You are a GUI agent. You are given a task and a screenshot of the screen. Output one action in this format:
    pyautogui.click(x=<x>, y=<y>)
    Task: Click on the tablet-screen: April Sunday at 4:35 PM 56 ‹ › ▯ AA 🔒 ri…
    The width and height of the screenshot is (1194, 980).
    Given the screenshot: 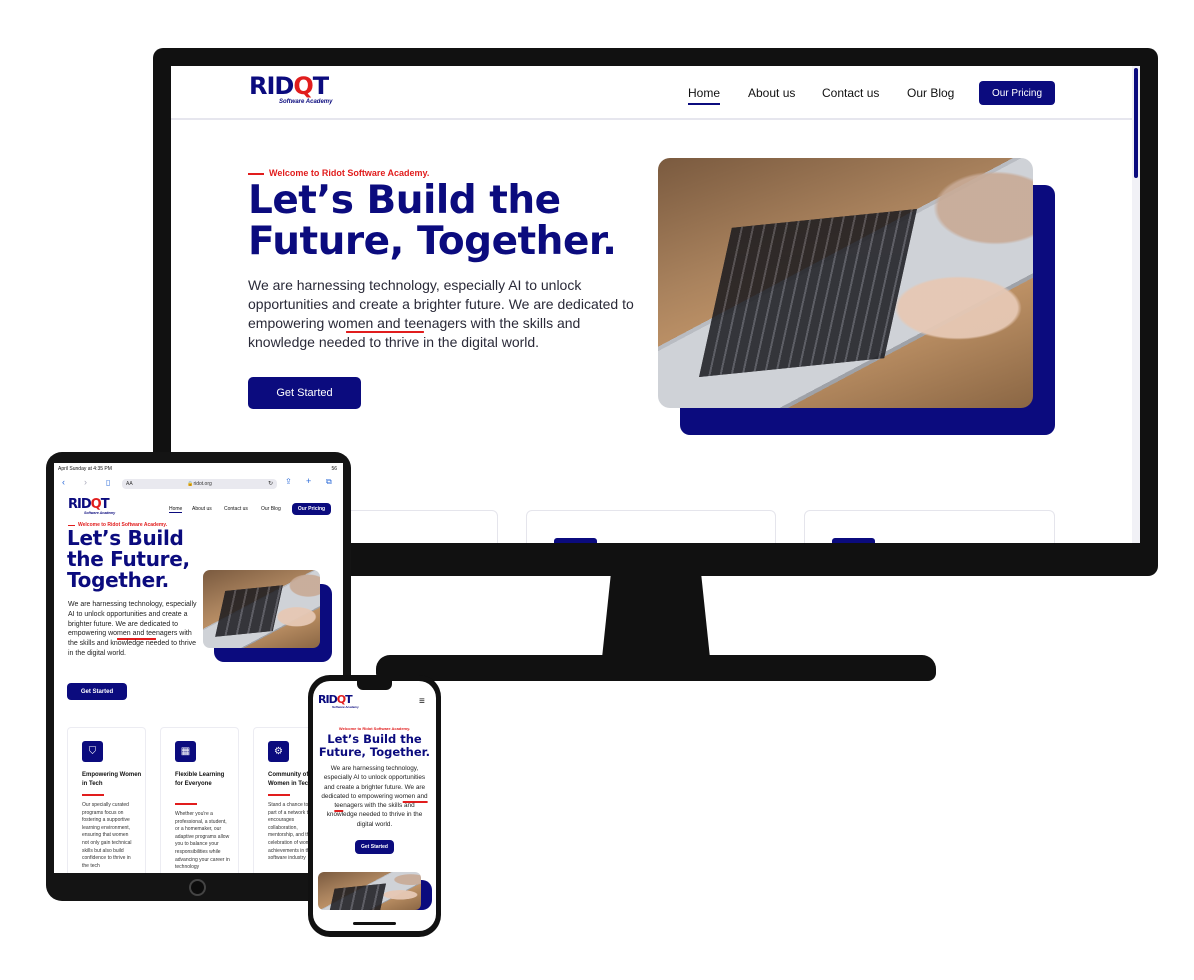 What is the action you would take?
    pyautogui.click(x=198, y=668)
    